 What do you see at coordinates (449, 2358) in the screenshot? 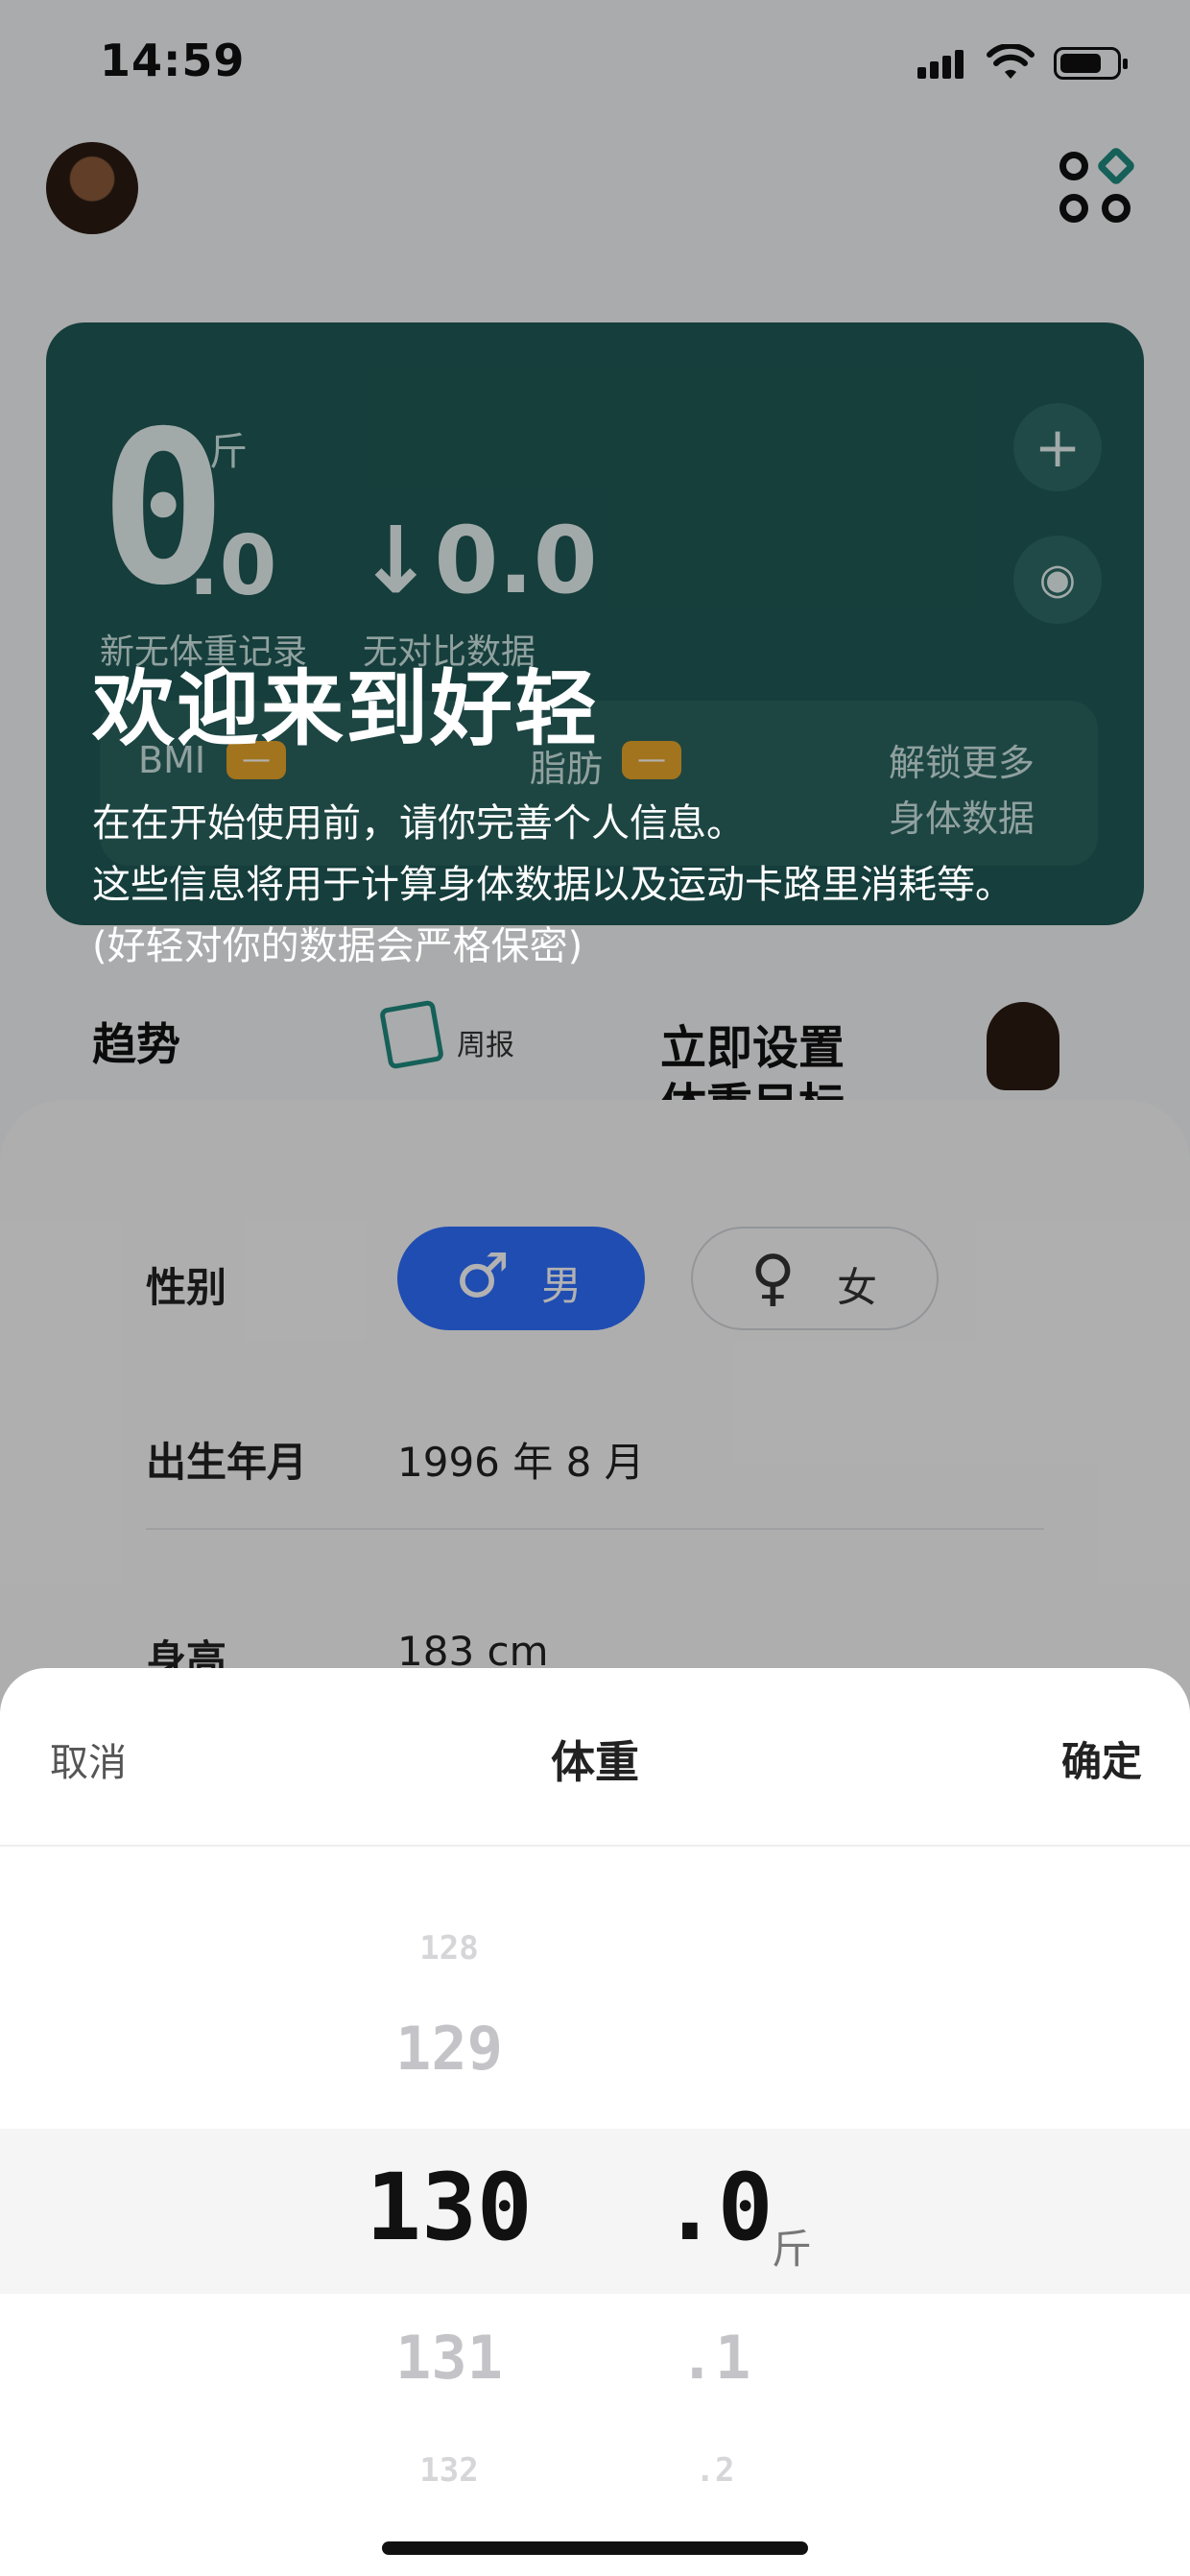
I see `picker-int-option: 131` at bounding box center [449, 2358].